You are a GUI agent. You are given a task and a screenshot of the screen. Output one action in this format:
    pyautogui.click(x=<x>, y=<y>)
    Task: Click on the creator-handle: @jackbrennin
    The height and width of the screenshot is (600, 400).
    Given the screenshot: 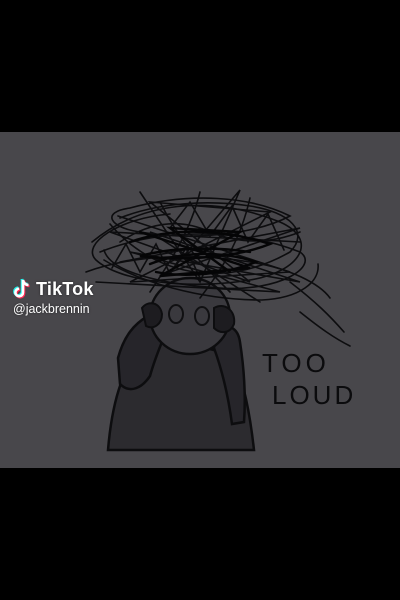 What is the action you would take?
    pyautogui.click(x=51, y=309)
    